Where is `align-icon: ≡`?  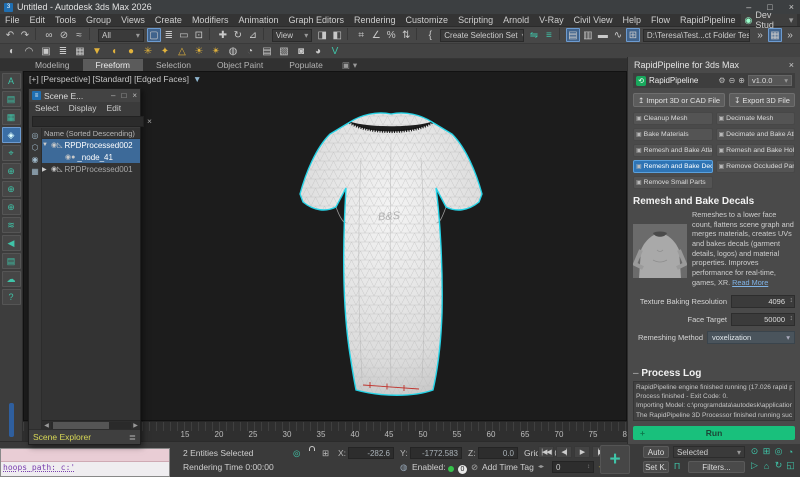
align-icon: ≡ is located at coordinates (549, 35).